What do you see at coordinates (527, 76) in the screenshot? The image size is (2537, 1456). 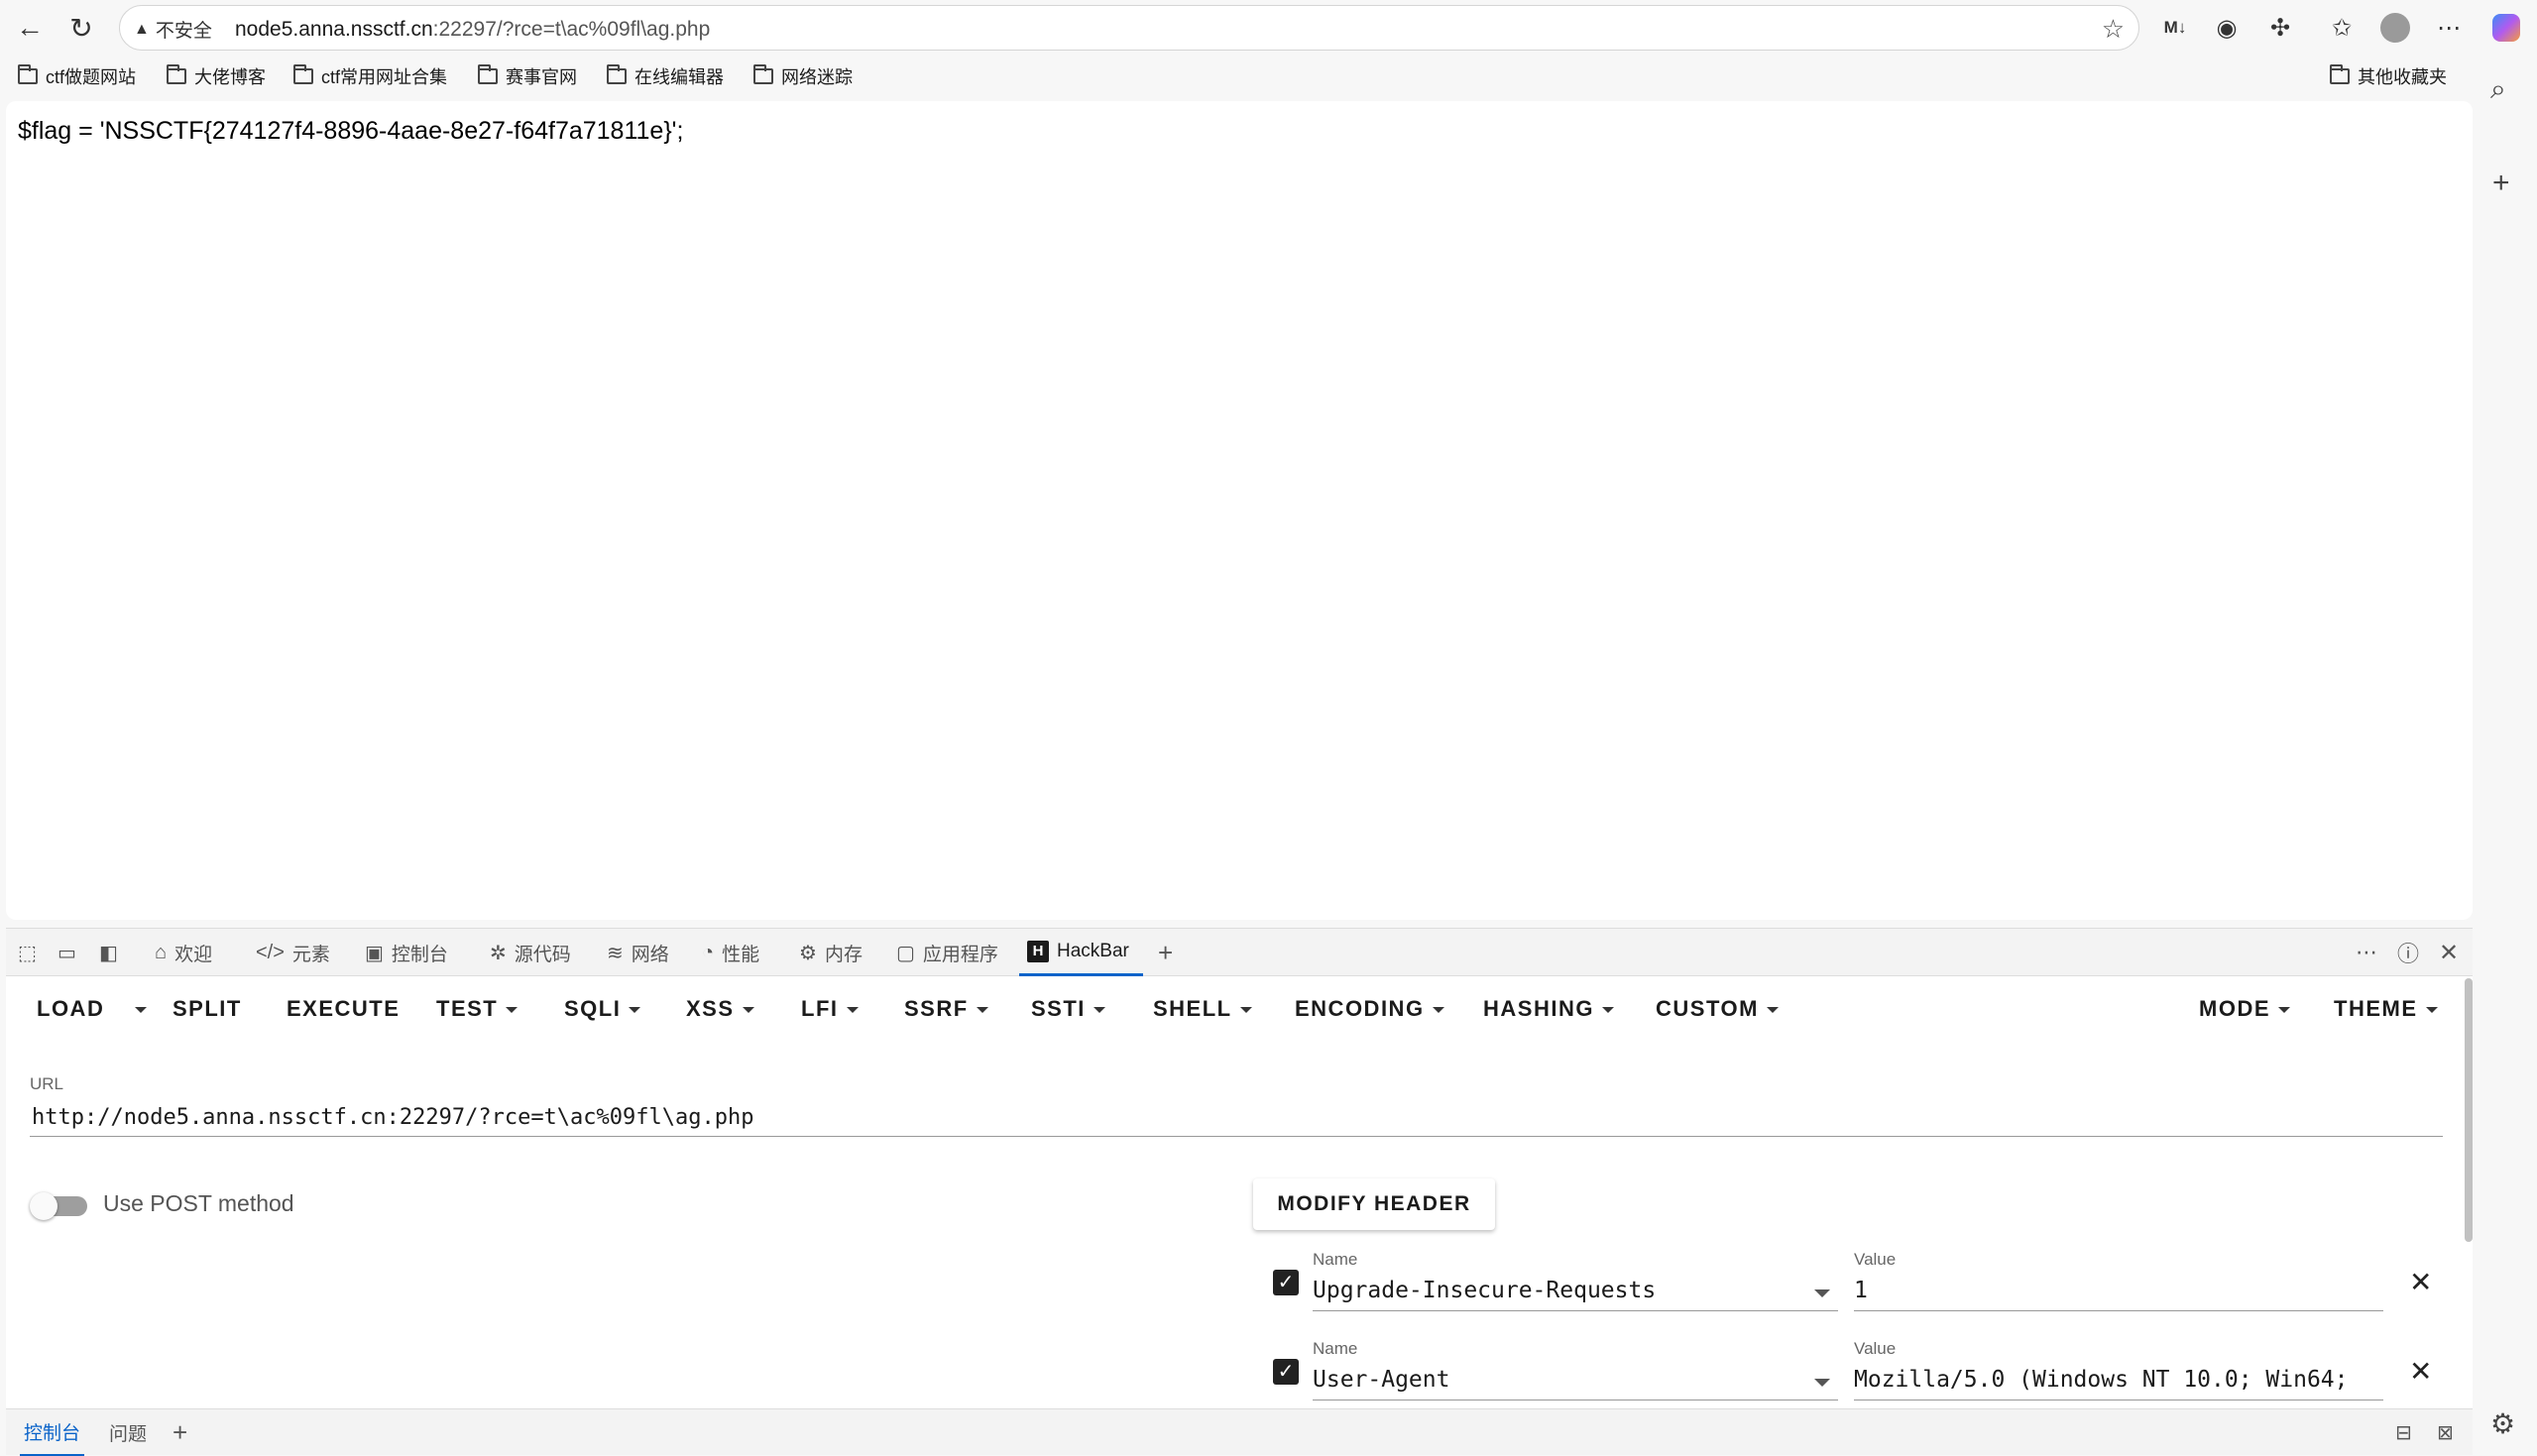 I see `bookmark-folder: 赛事官网` at bounding box center [527, 76].